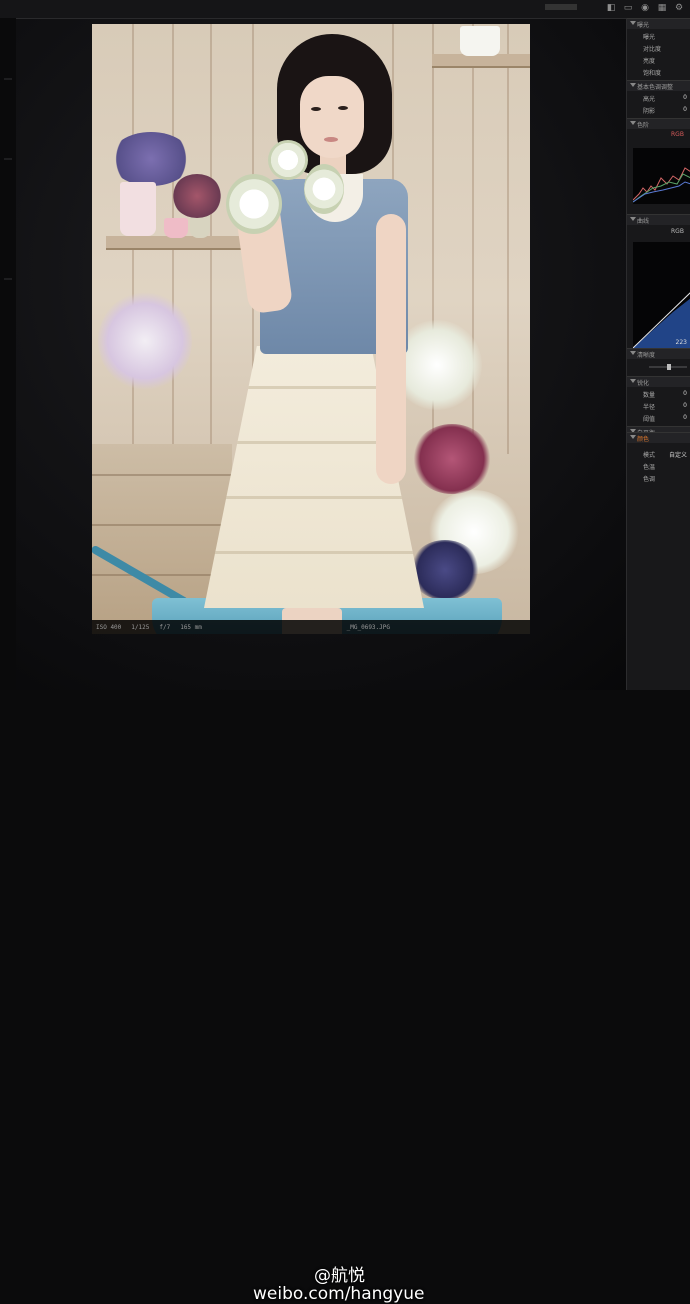 Image resolution: width=690 pixels, height=1304 pixels. I want to click on menu-bar, so click(561, 7).